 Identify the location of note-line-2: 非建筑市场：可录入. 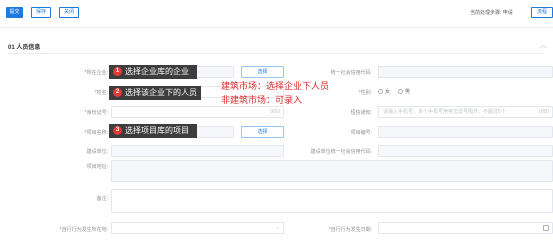
(262, 100).